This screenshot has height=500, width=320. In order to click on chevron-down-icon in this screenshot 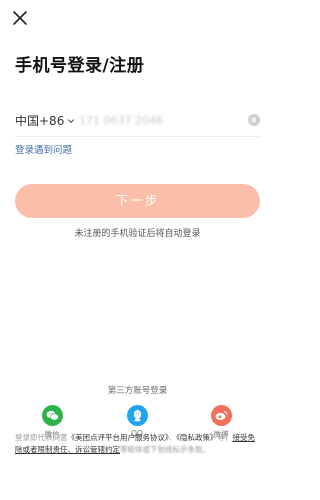, I will do `click(71, 121)`.